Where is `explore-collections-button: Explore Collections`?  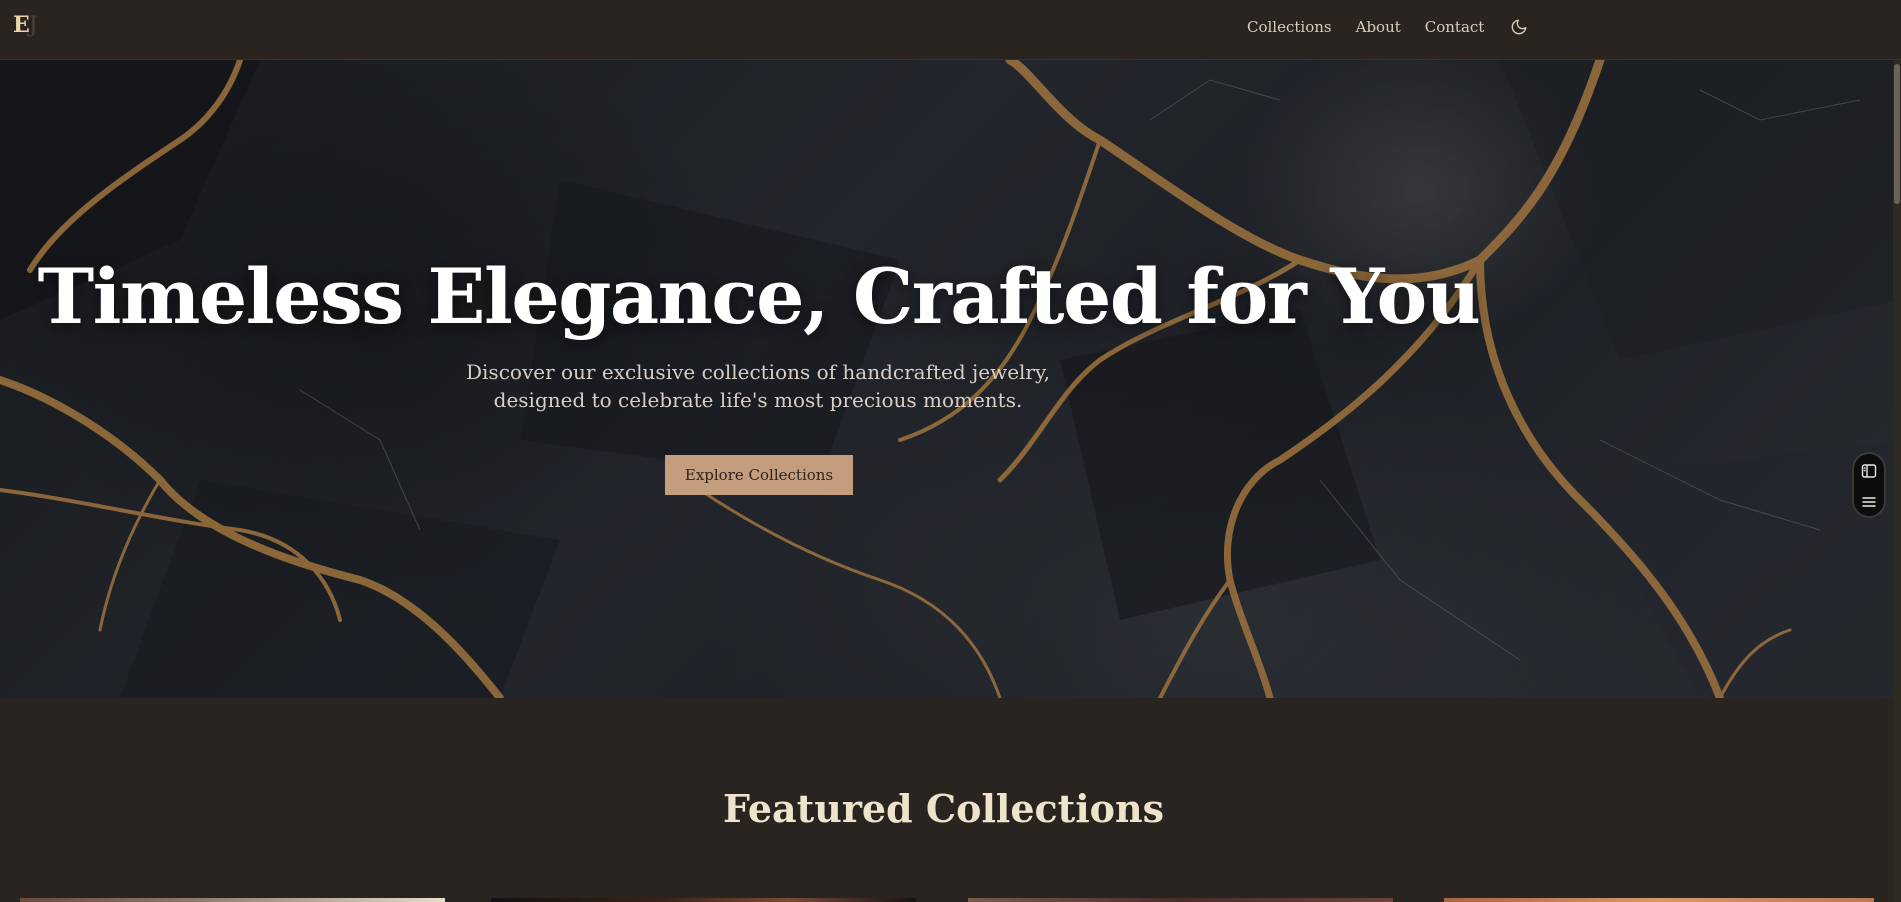
explore-collections-button: Explore Collections is located at coordinates (759, 475).